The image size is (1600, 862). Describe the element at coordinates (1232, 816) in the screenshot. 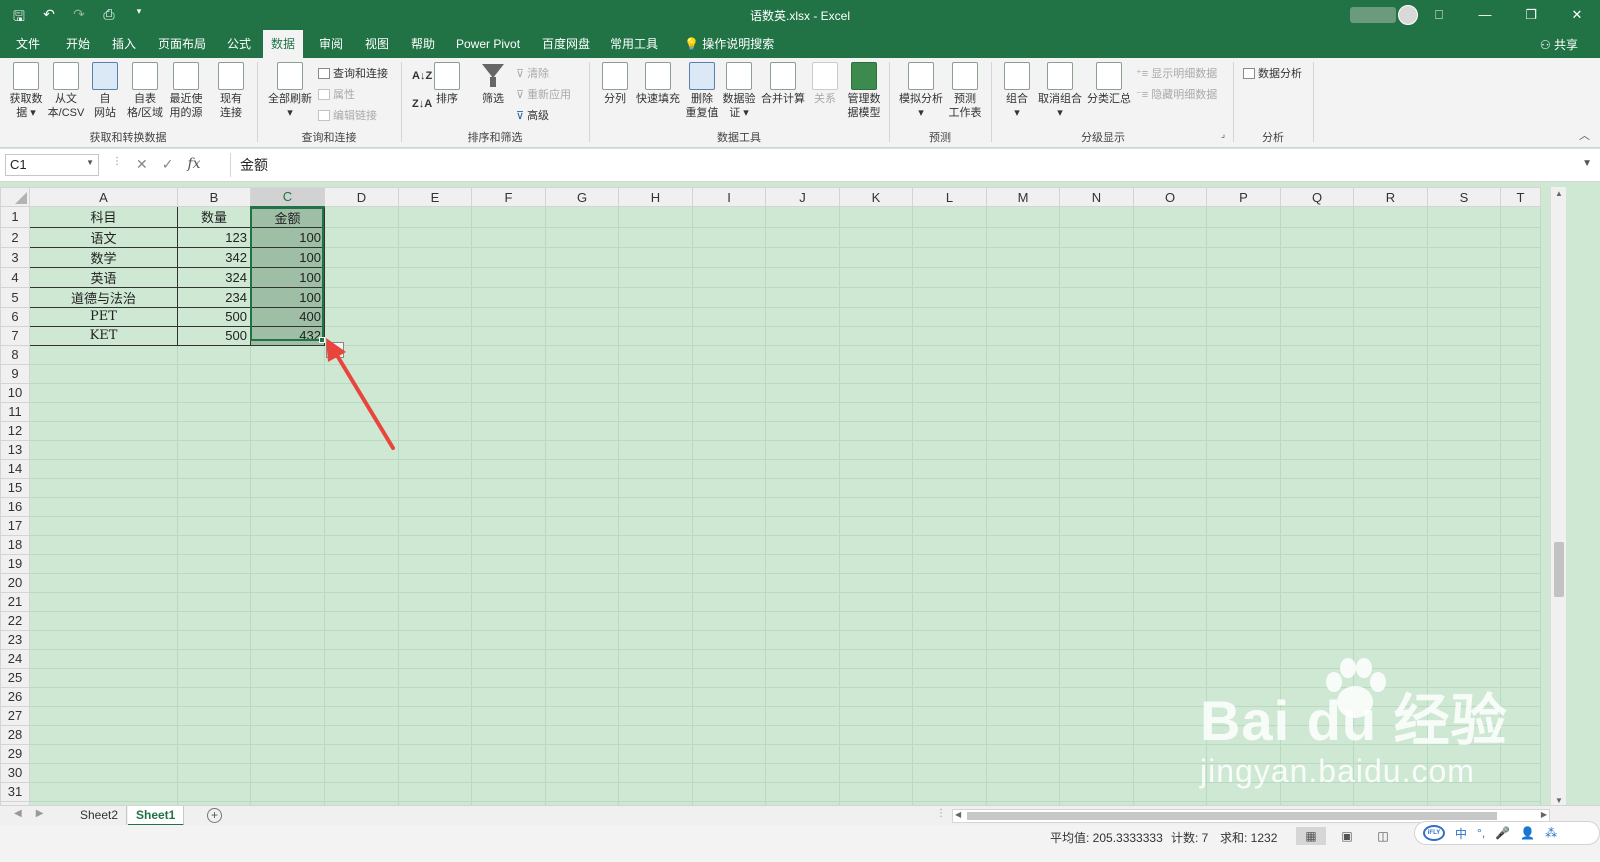

I see `scrollbar-thumb` at that location.